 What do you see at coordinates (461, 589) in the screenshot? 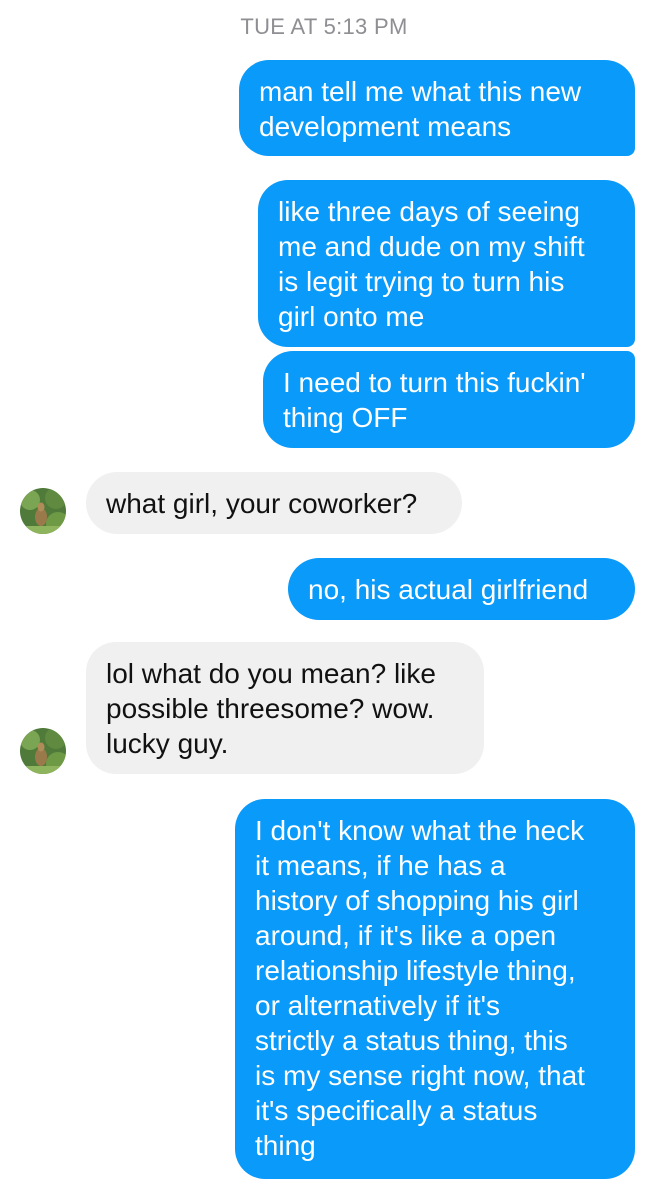
I see `outgoing-message-bubble: no, his actual girlfriend` at bounding box center [461, 589].